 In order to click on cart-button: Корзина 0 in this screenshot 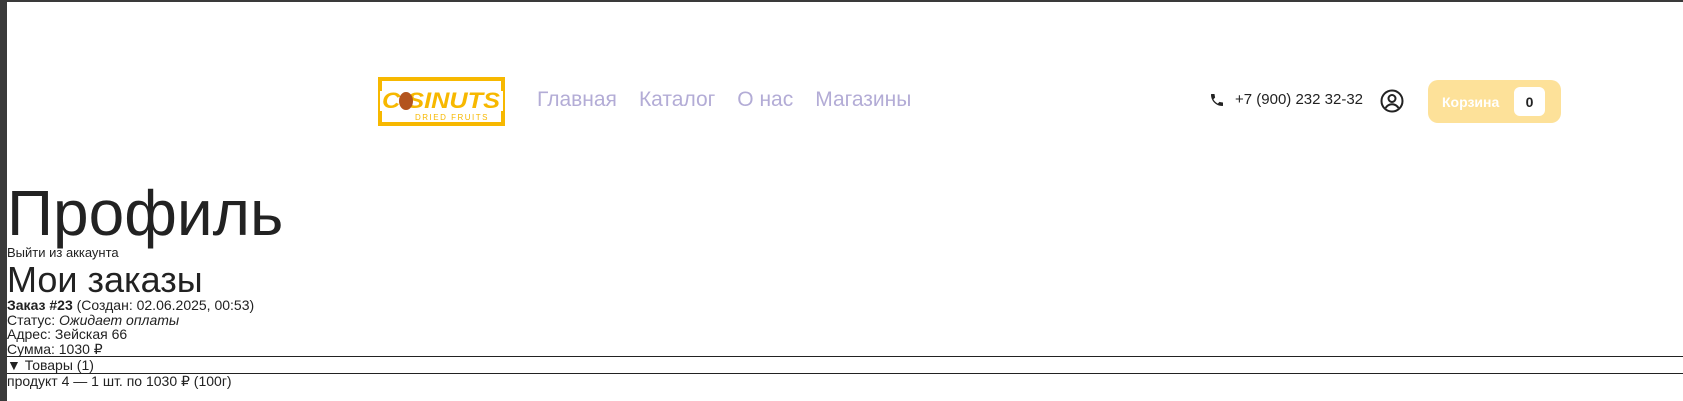, I will do `click(1494, 101)`.